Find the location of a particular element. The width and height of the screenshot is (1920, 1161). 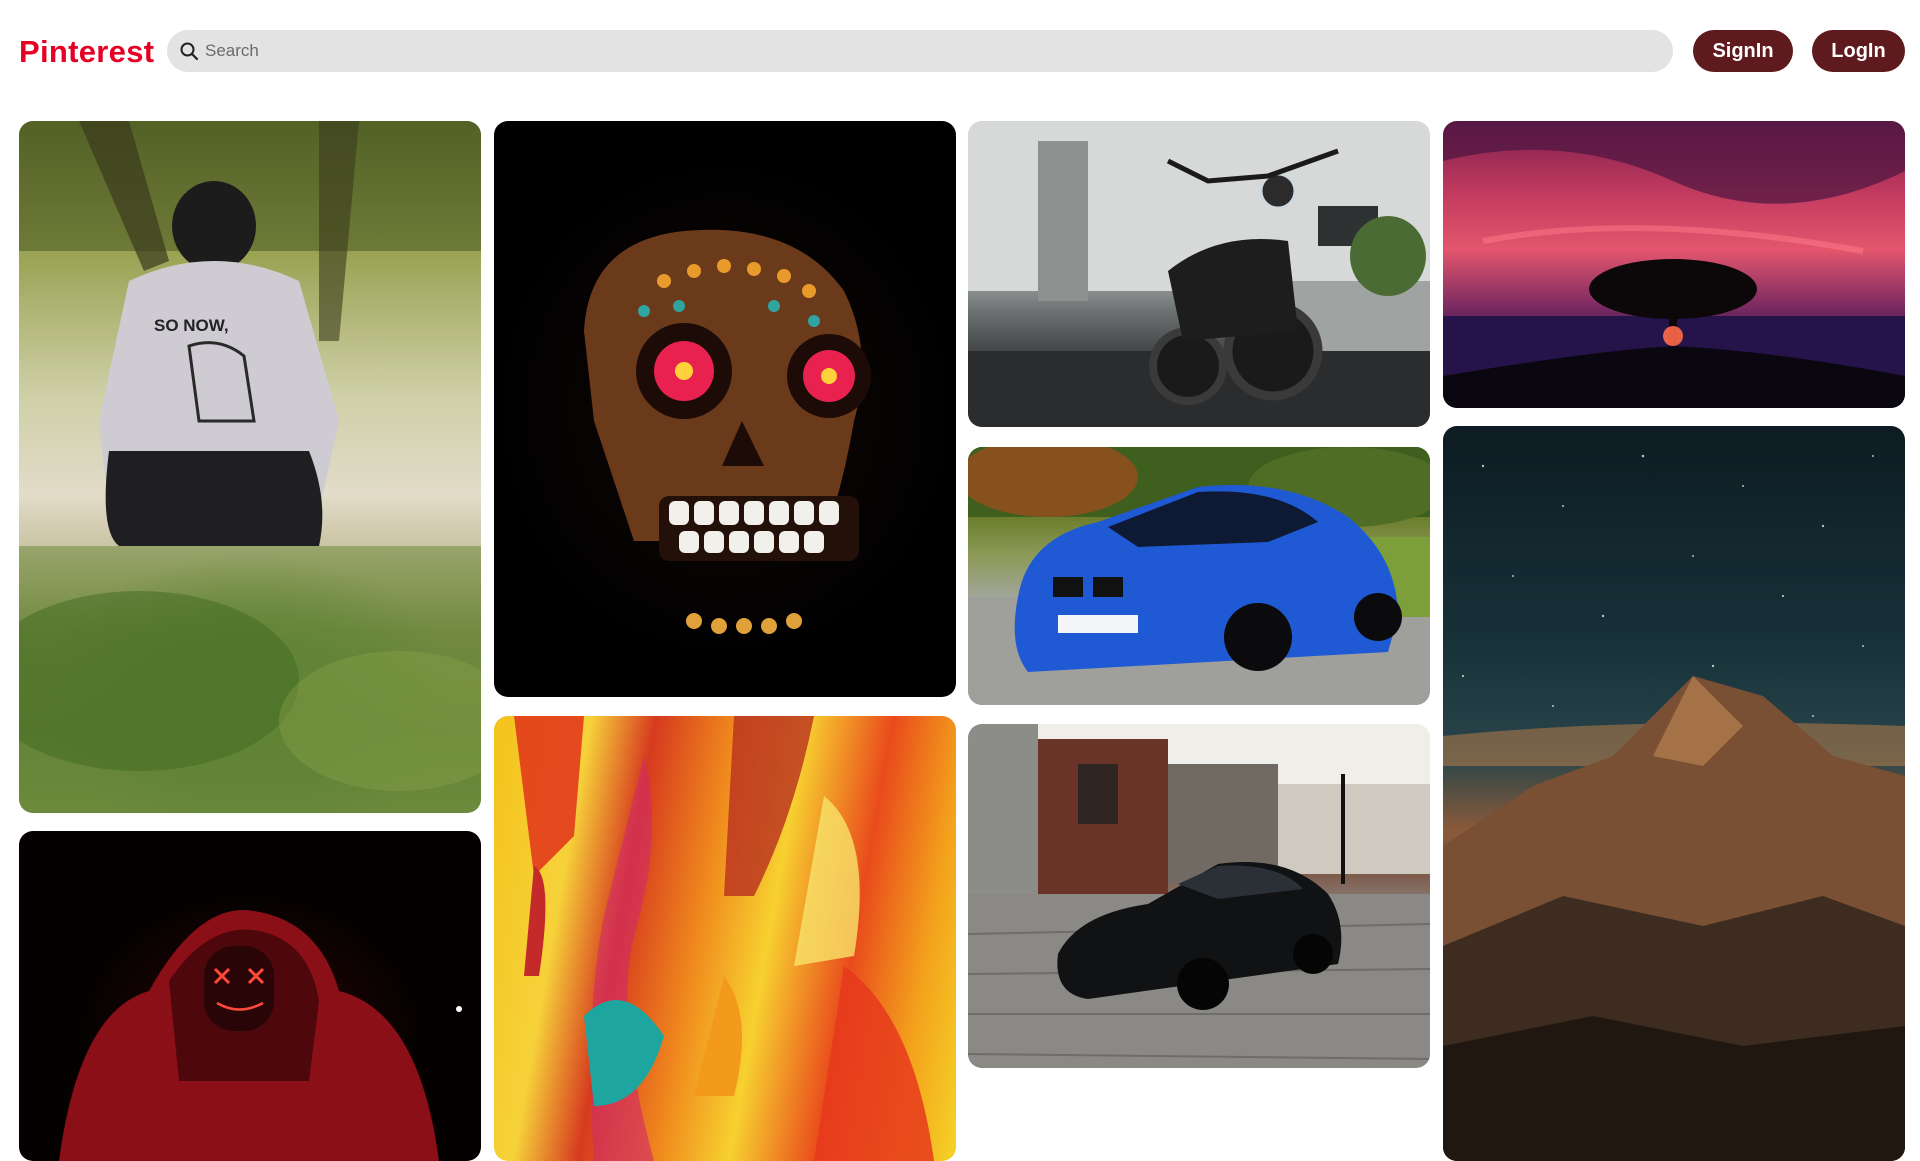

pin-neon-mask is located at coordinates (250, 996).